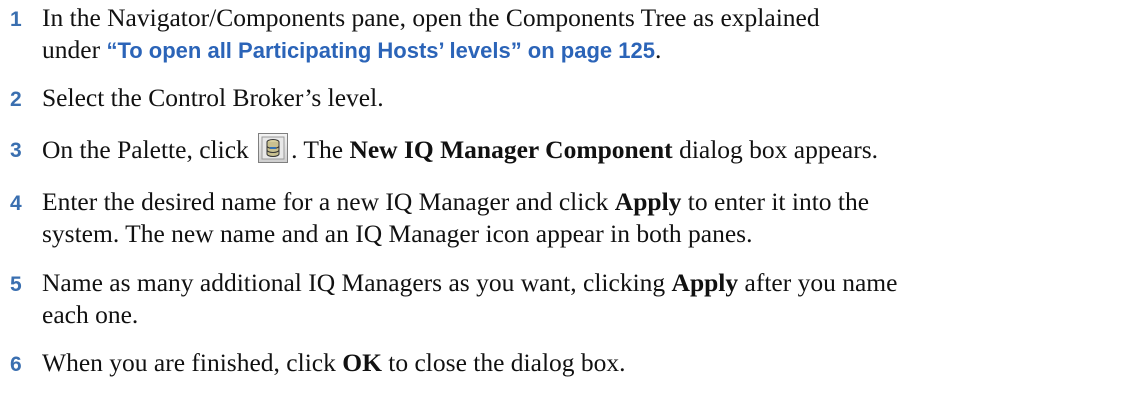 This screenshot has height=415, width=1133. Describe the element at coordinates (658, 49) in the screenshot. I see `step-text: .` at that location.